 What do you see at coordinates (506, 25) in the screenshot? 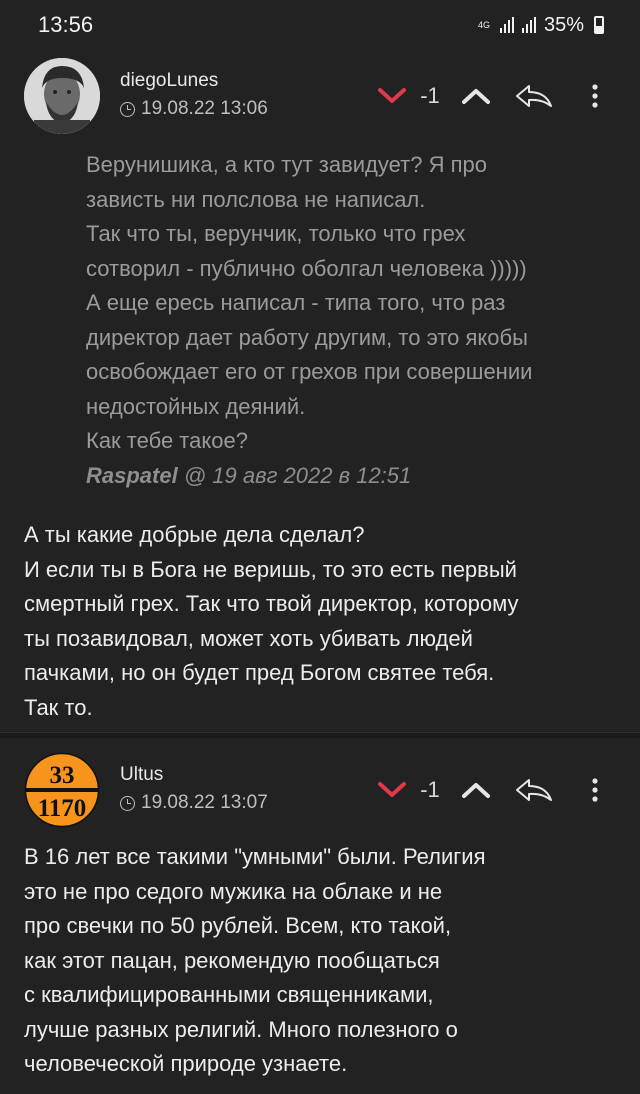
I see `signal-icon` at bounding box center [506, 25].